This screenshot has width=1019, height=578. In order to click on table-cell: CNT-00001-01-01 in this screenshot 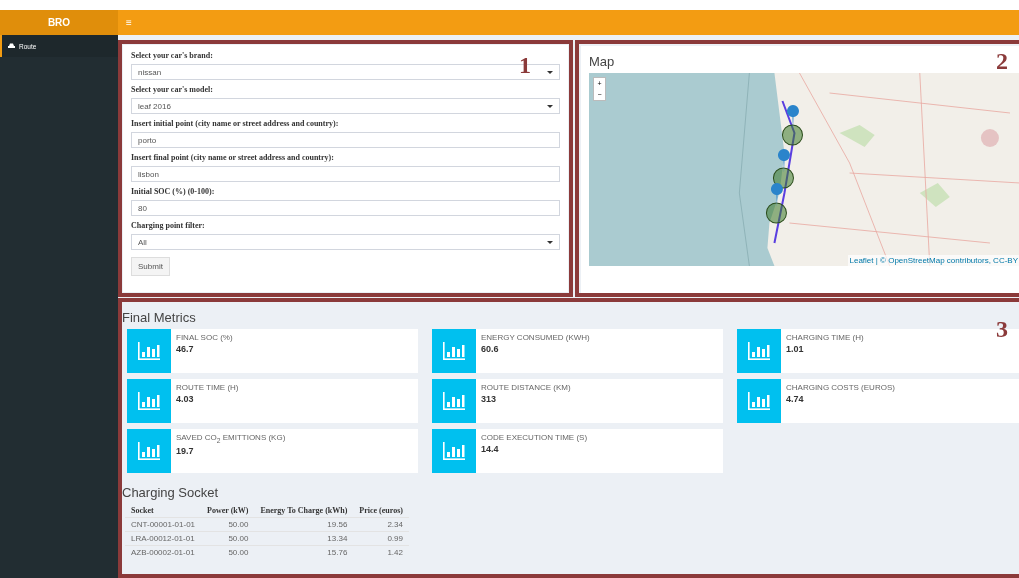, I will do `click(163, 524)`.